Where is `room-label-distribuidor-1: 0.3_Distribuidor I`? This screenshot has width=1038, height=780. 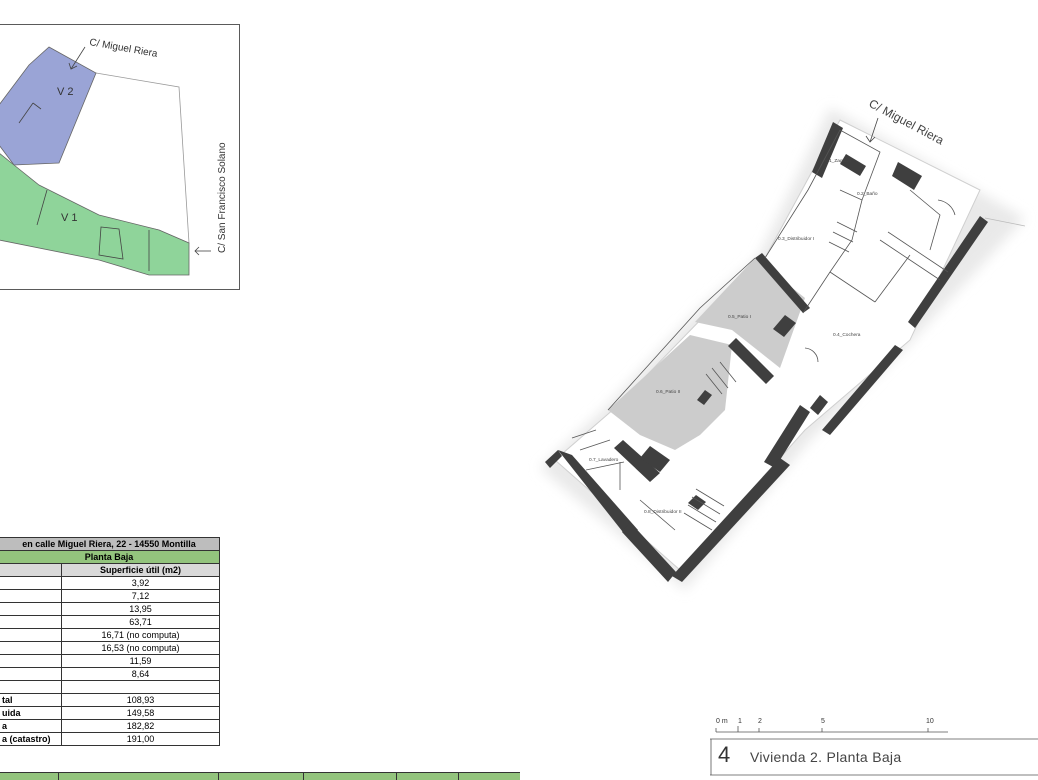 room-label-distribuidor-1: 0.3_Distribuidor I is located at coordinates (796, 239).